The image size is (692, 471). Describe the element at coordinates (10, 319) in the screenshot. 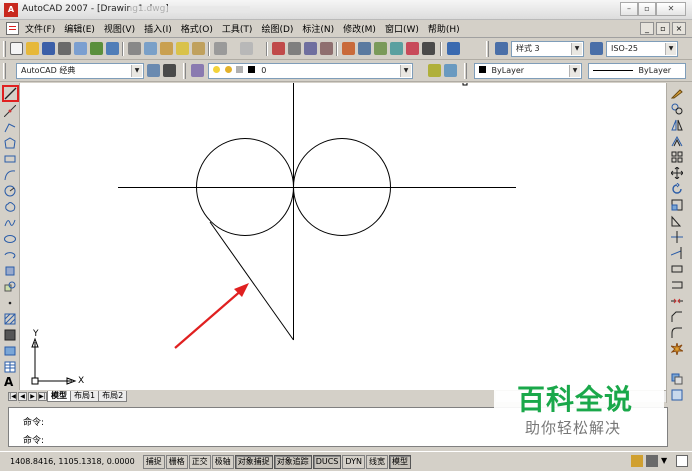

I see `hatch-icon` at that location.